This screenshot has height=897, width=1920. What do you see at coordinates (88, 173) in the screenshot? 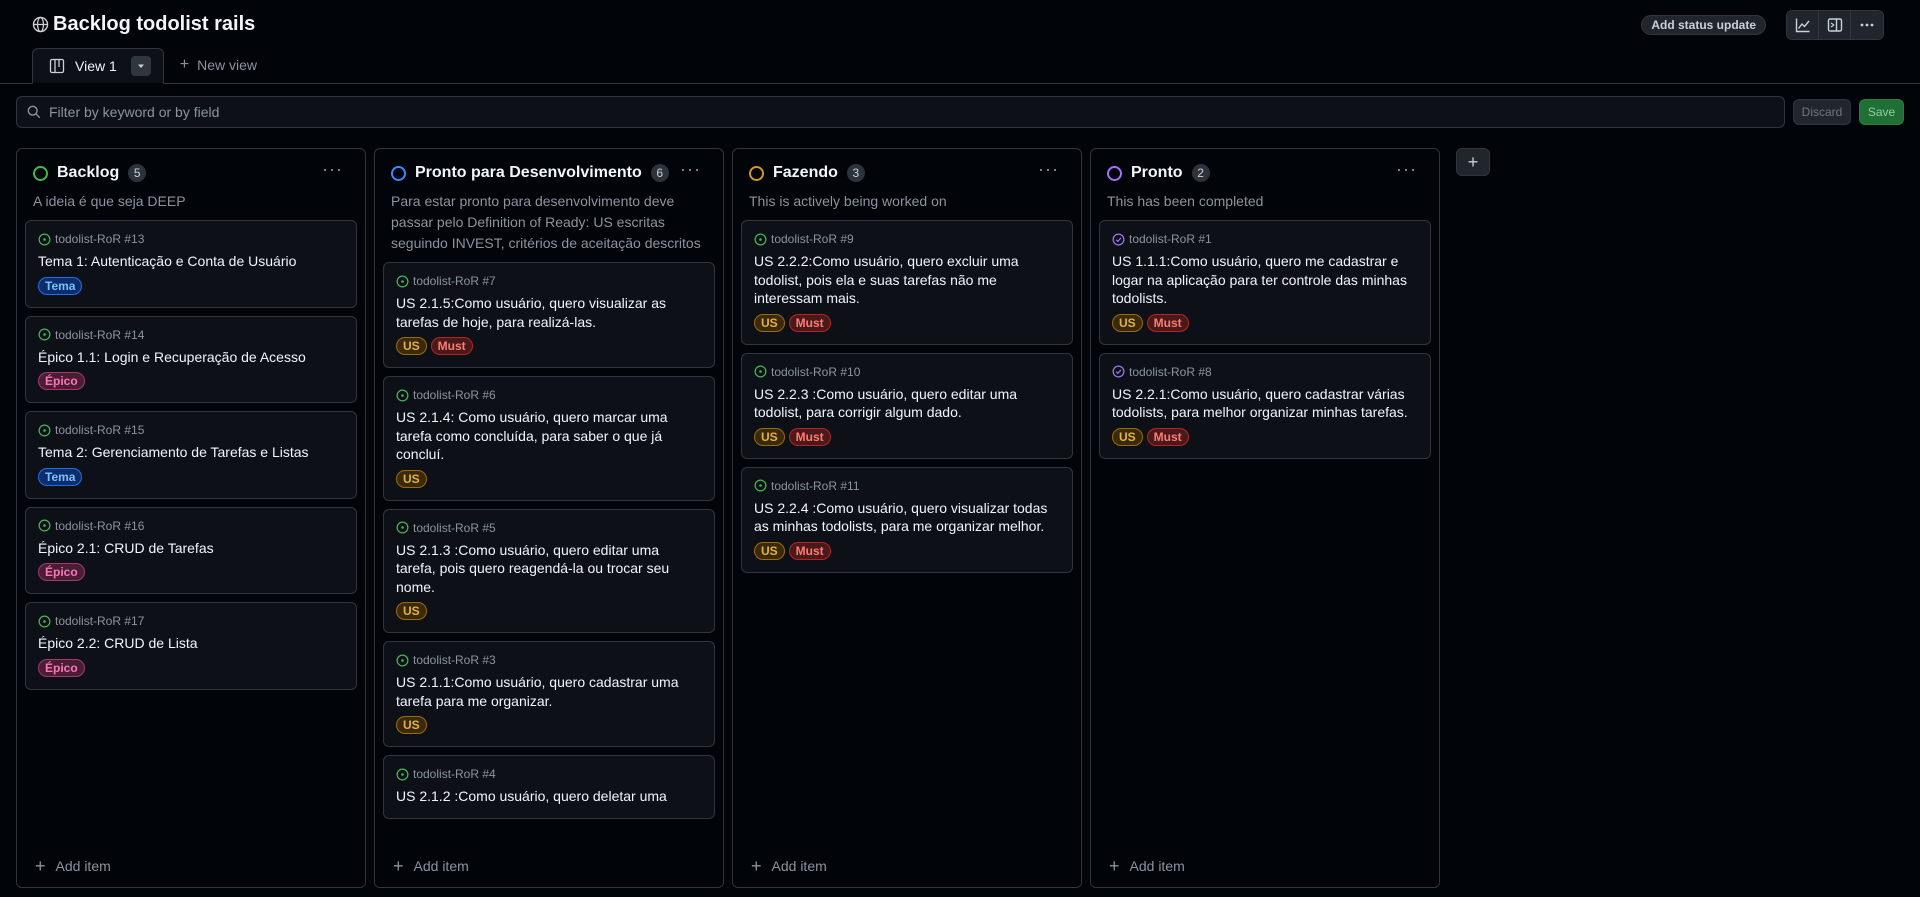
I see `column-title: Backlog` at bounding box center [88, 173].